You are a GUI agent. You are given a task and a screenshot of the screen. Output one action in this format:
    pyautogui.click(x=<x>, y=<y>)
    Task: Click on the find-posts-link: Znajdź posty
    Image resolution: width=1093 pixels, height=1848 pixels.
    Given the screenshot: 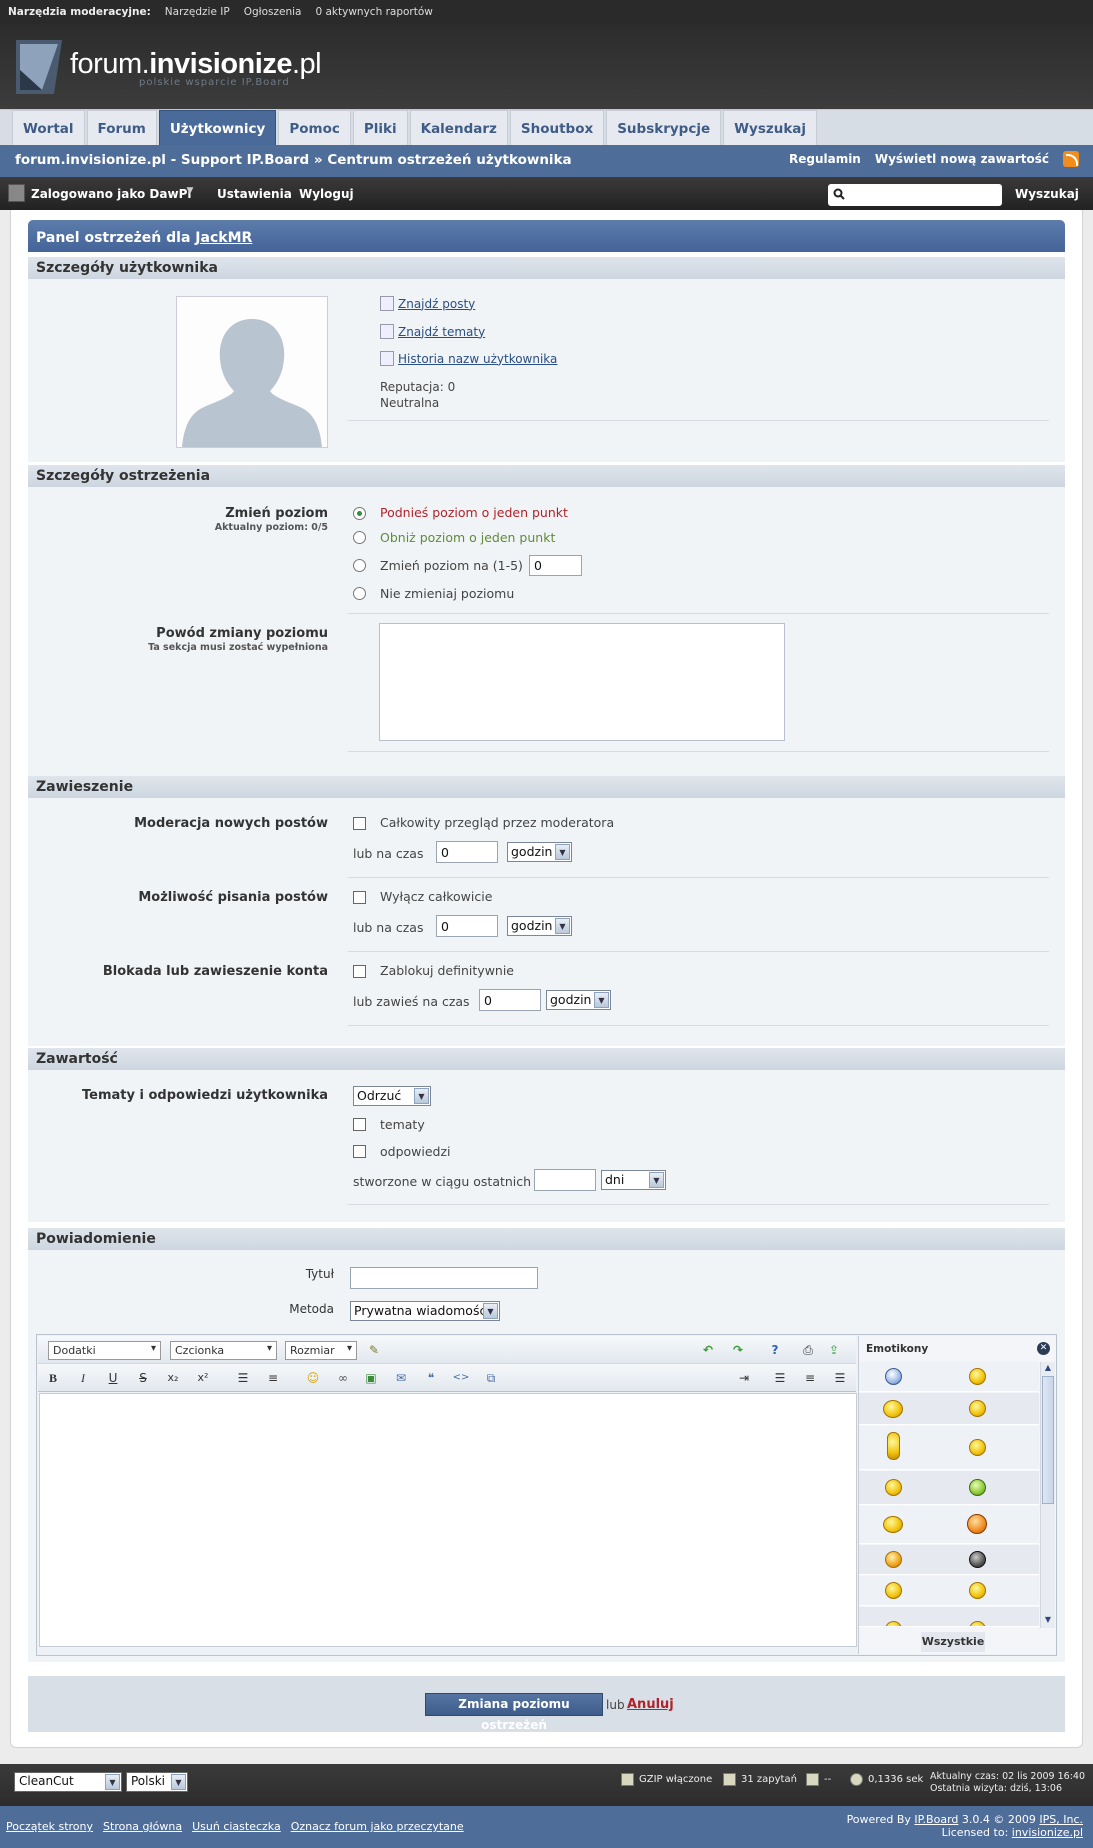 What is the action you would take?
    pyautogui.click(x=436, y=304)
    